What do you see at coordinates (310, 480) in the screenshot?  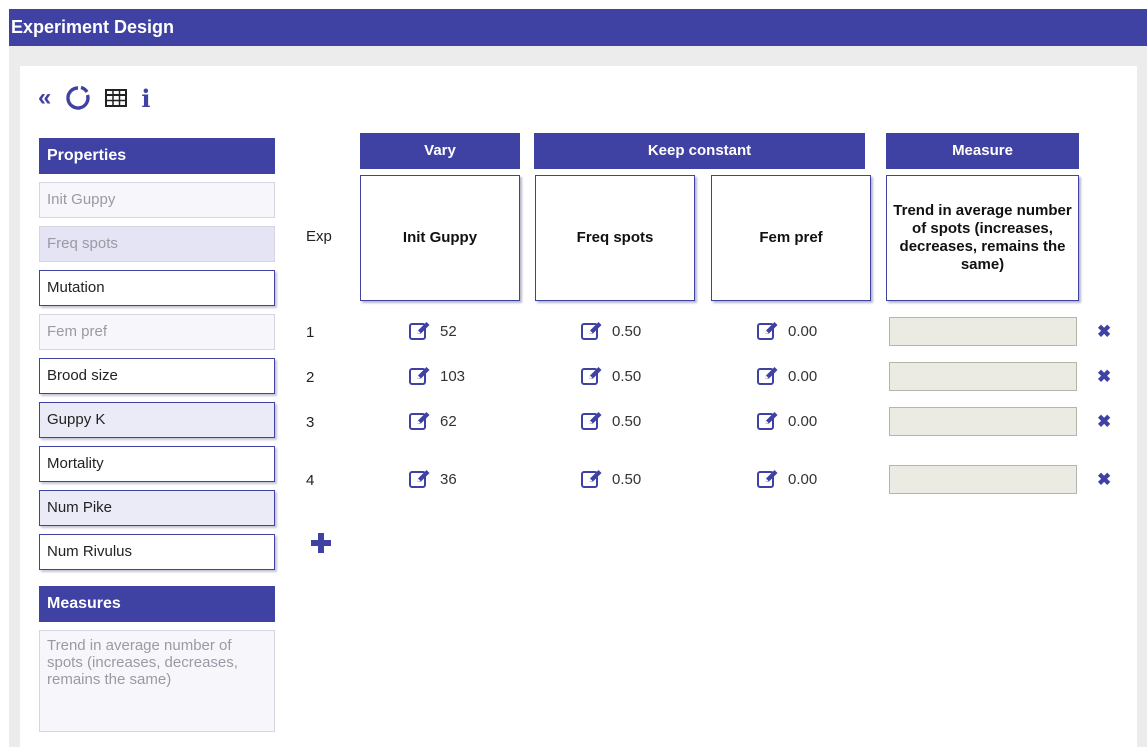 I see `row-number: 4` at bounding box center [310, 480].